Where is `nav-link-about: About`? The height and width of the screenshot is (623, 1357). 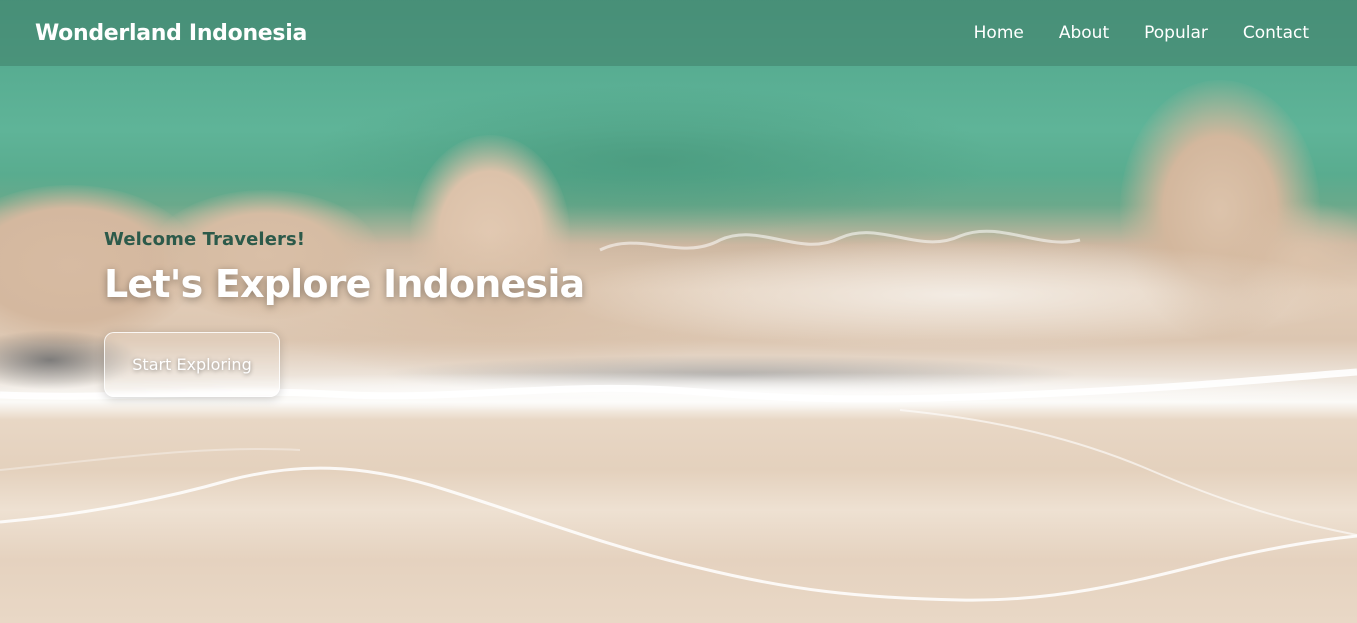 nav-link-about: About is located at coordinates (1084, 33).